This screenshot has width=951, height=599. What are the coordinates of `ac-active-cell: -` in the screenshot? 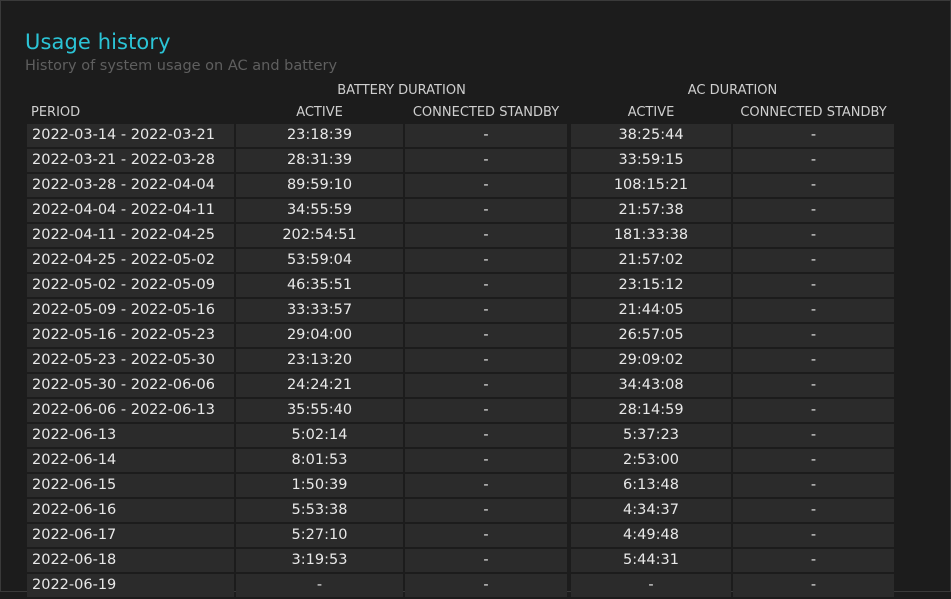 It's located at (651, 585).